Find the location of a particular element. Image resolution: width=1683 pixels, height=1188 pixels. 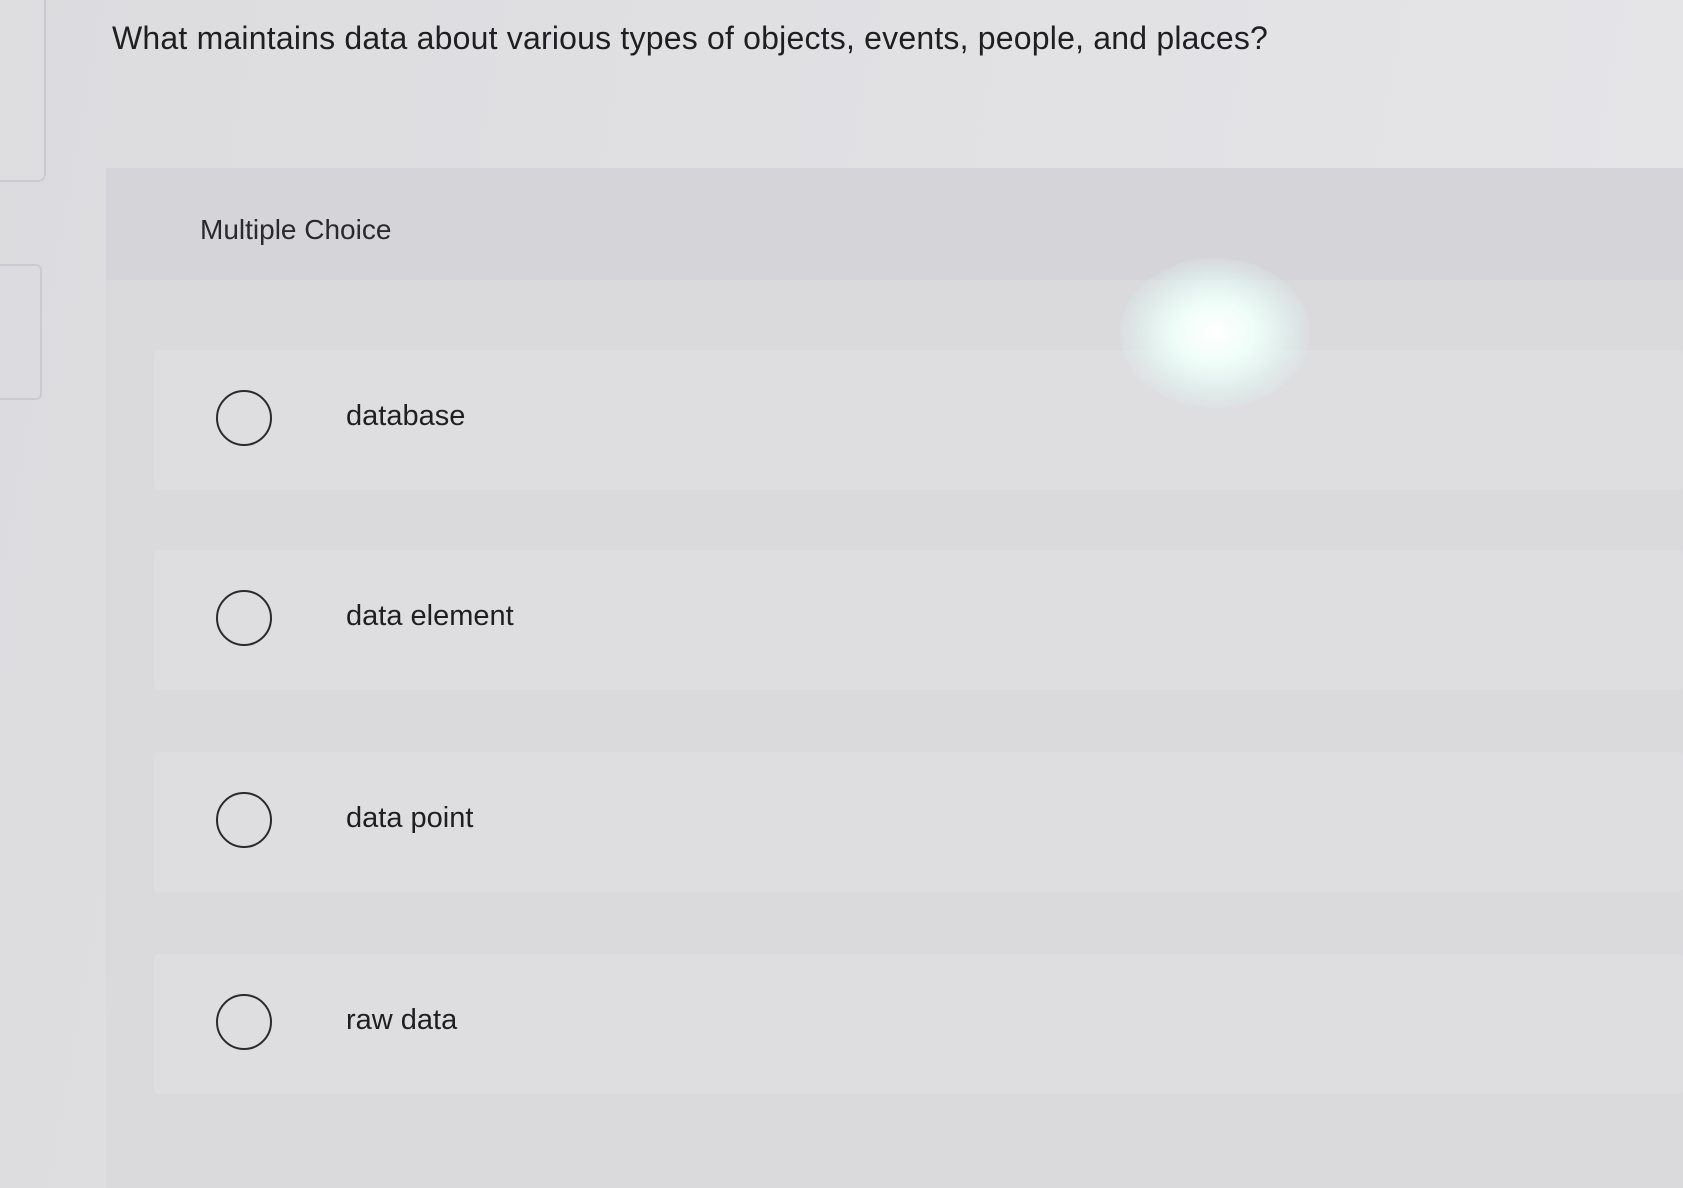

answer-option: raw data is located at coordinates (918, 1024).